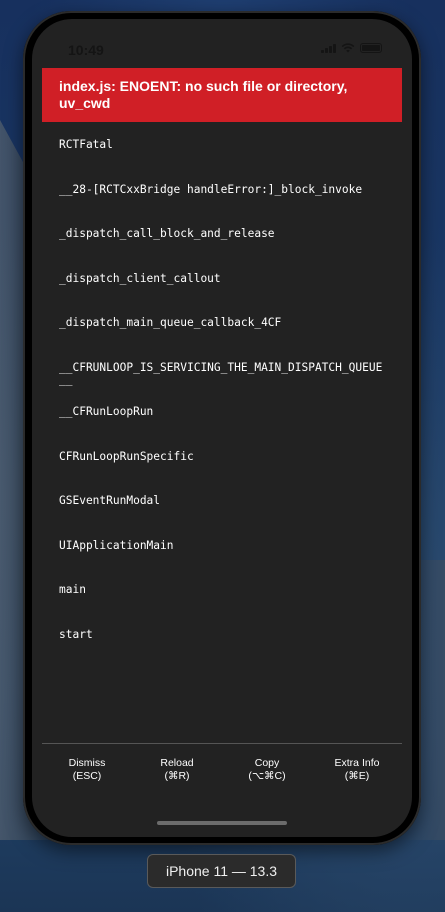  What do you see at coordinates (222, 823) in the screenshot?
I see `home-indicator` at bounding box center [222, 823].